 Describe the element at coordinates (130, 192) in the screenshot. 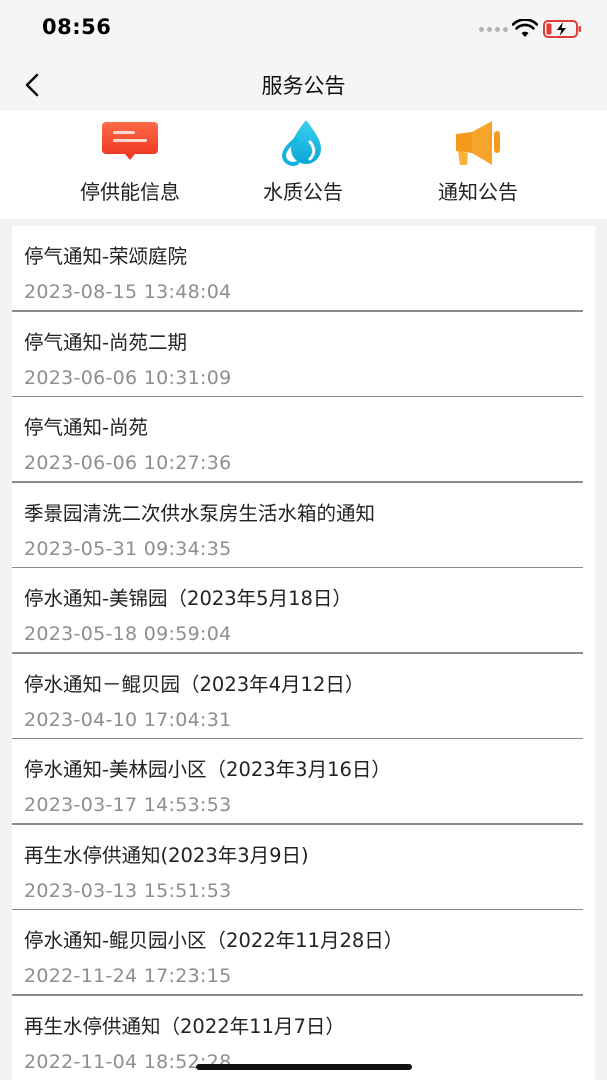

I see `category-label: 停供能信息` at that location.